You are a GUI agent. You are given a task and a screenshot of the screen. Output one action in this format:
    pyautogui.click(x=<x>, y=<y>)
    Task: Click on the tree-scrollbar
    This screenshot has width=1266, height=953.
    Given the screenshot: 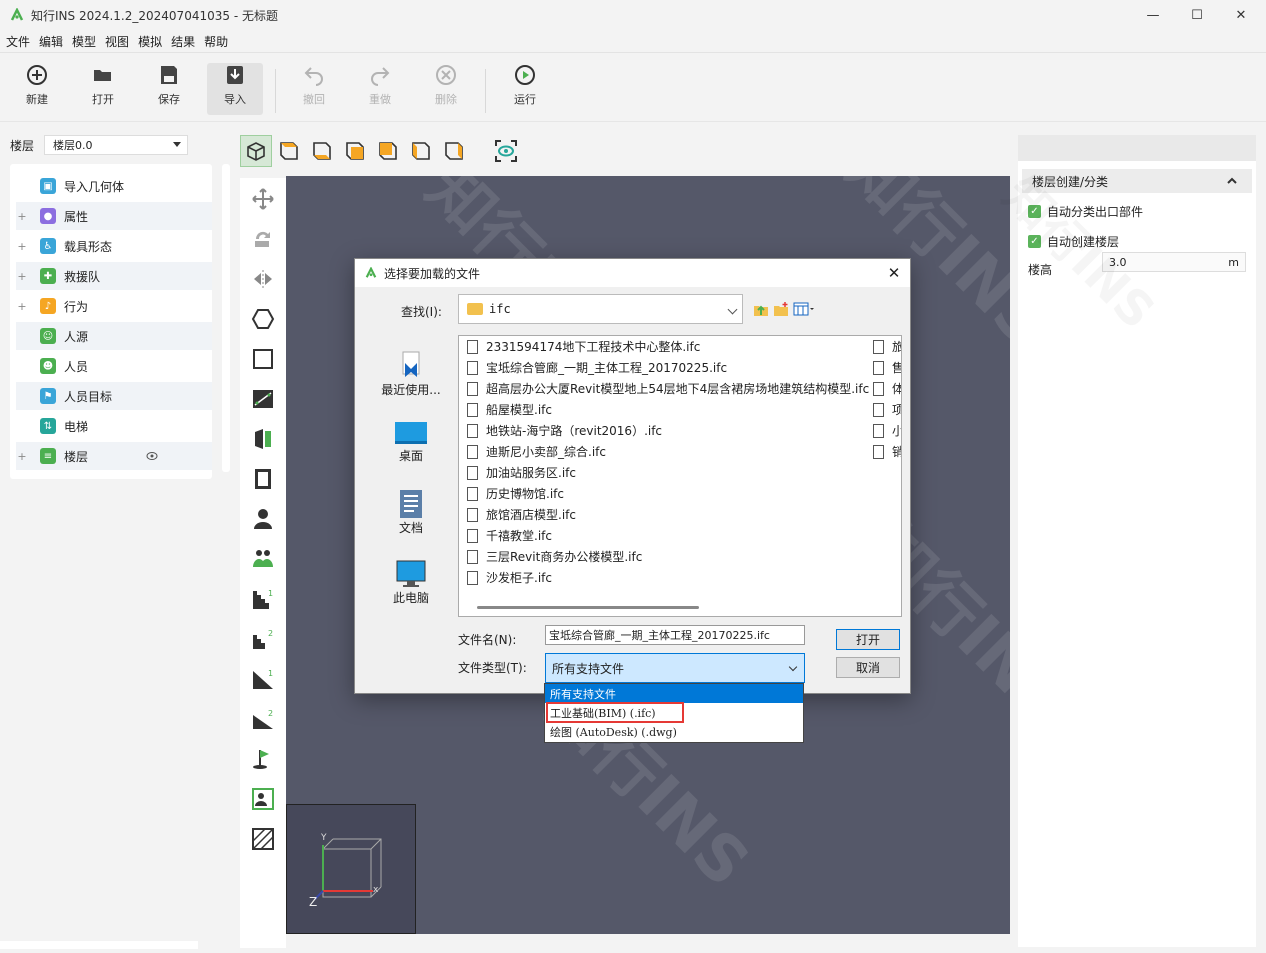 What is the action you would take?
    pyautogui.click(x=226, y=318)
    